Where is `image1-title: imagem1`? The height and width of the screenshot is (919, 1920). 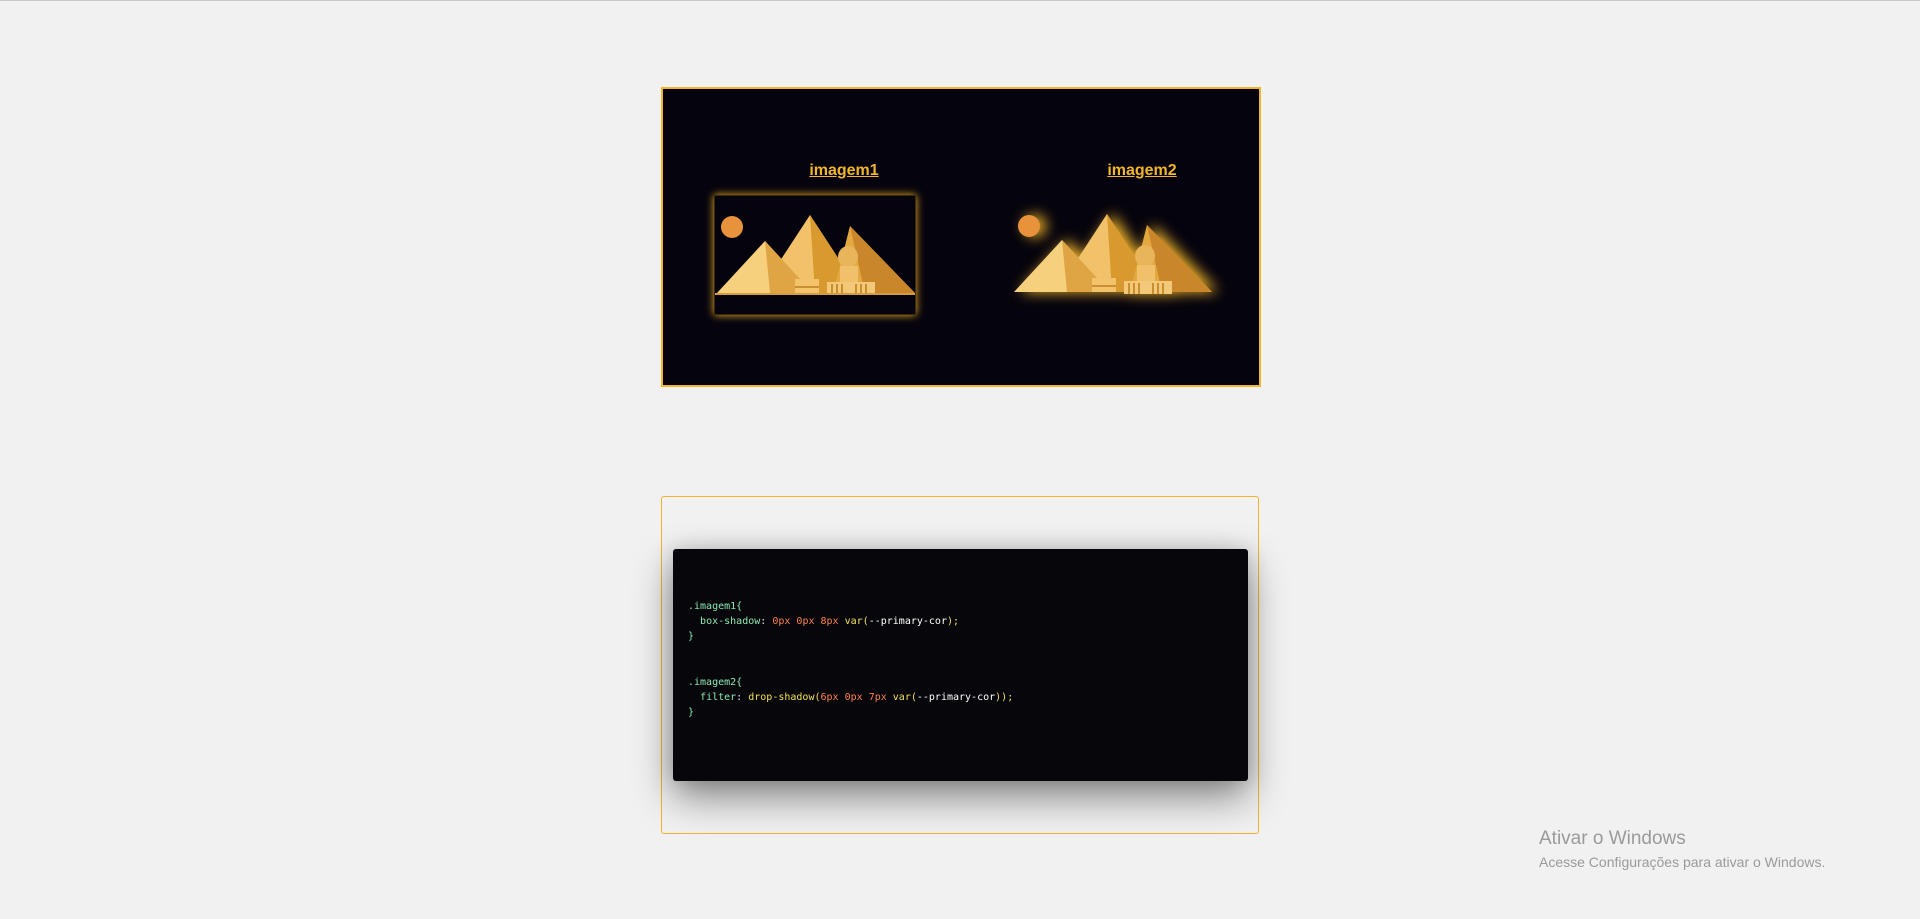 image1-title: imagem1 is located at coordinates (844, 171).